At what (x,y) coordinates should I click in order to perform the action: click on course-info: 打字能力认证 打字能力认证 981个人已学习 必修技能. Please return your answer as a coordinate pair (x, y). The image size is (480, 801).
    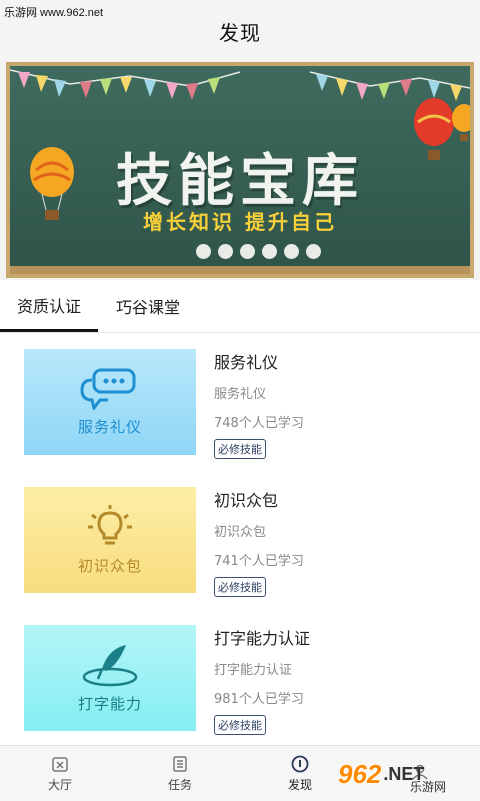
    Looking at the image, I should click on (262, 680).